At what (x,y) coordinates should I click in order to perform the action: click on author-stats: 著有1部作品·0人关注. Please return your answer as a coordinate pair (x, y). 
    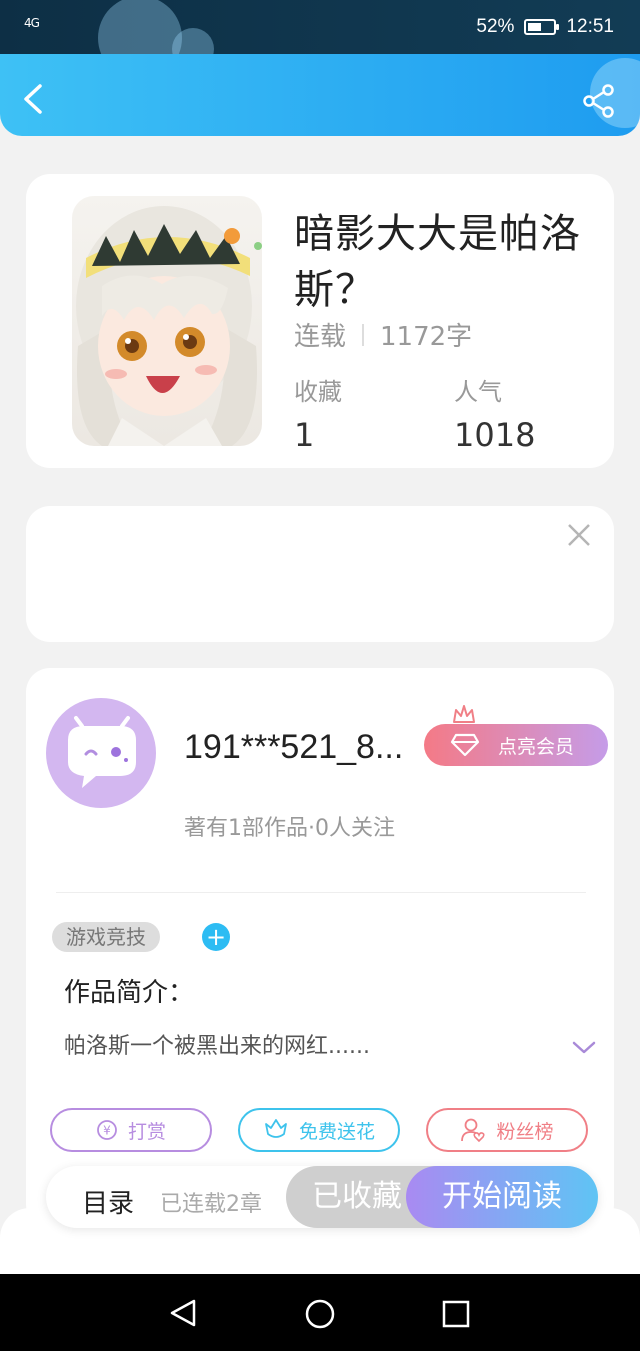
    Looking at the image, I should click on (289, 828).